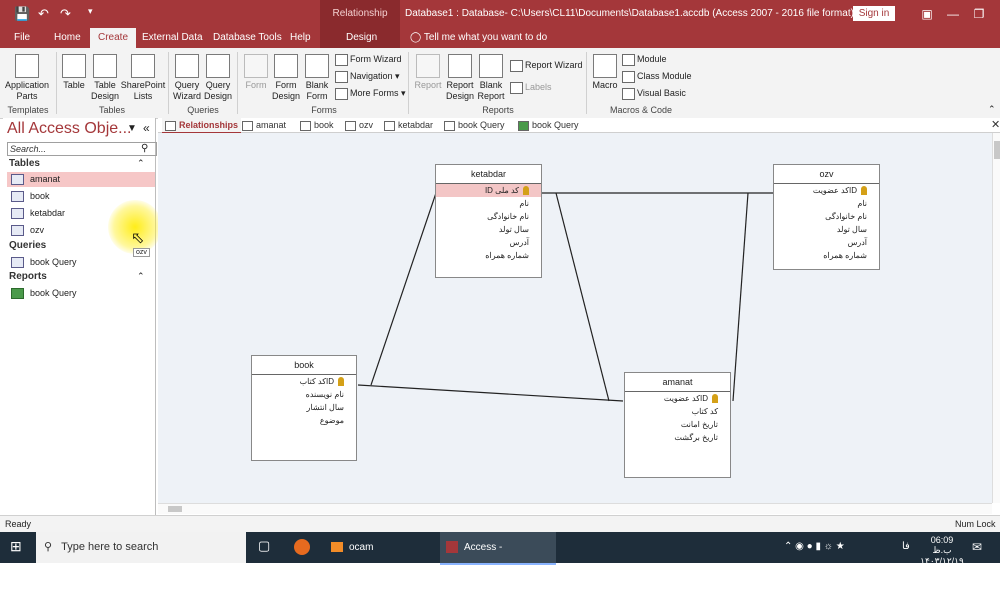 This screenshot has width=1000, height=594. What do you see at coordinates (491, 78) in the screenshot?
I see `blank-report-button: Blank Report` at bounding box center [491, 78].